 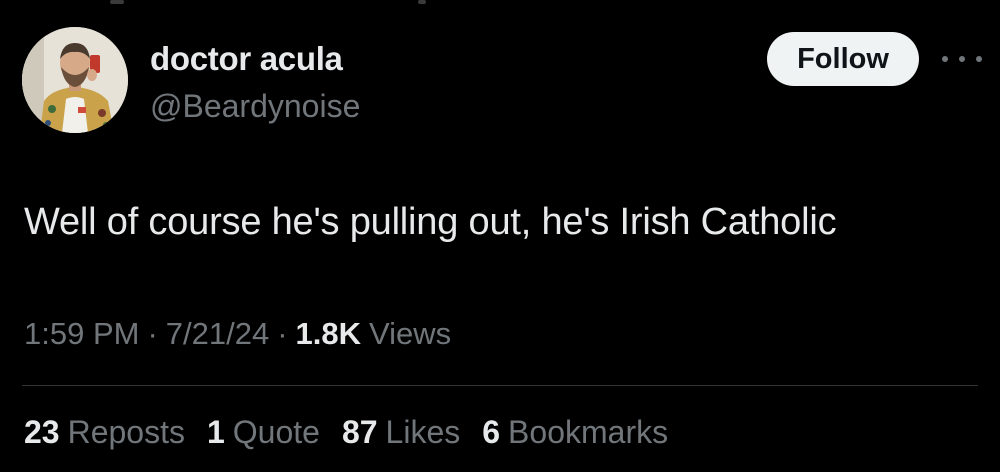 What do you see at coordinates (588, 432) in the screenshot?
I see `bookmarks-label: Bookmarks` at bounding box center [588, 432].